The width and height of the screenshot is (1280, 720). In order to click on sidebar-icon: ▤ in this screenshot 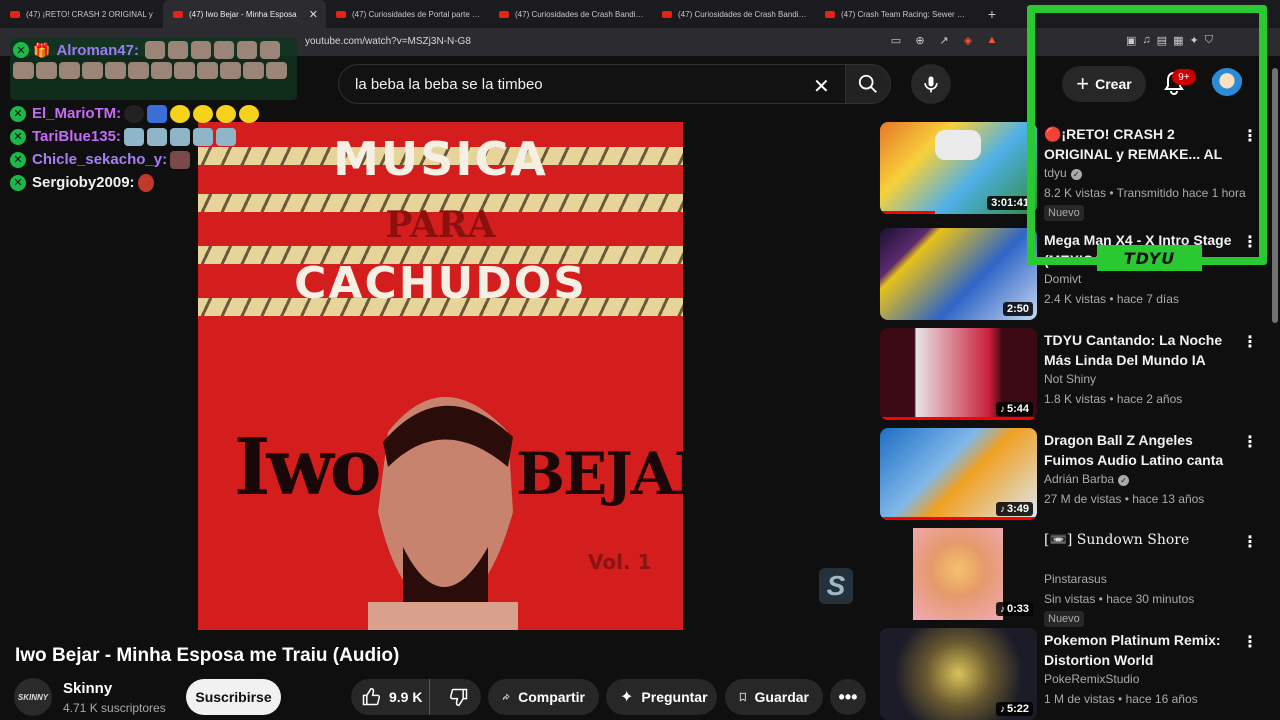, I will do `click(1162, 40)`.